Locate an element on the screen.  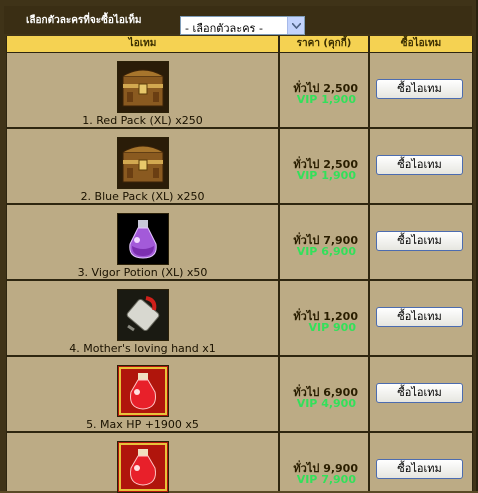
character-select-dropdown: - เลือกตัวละคร - is located at coordinates (242, 25).